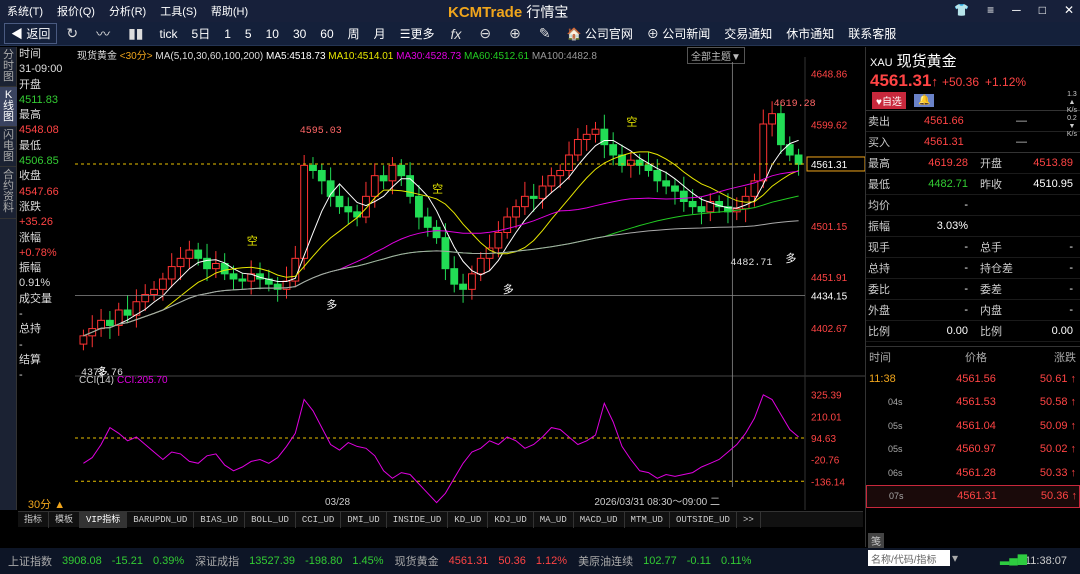 The height and width of the screenshot is (574, 1080). What do you see at coordinates (252, 240) in the screenshot?
I see `signal-kong: 空` at bounding box center [252, 240].